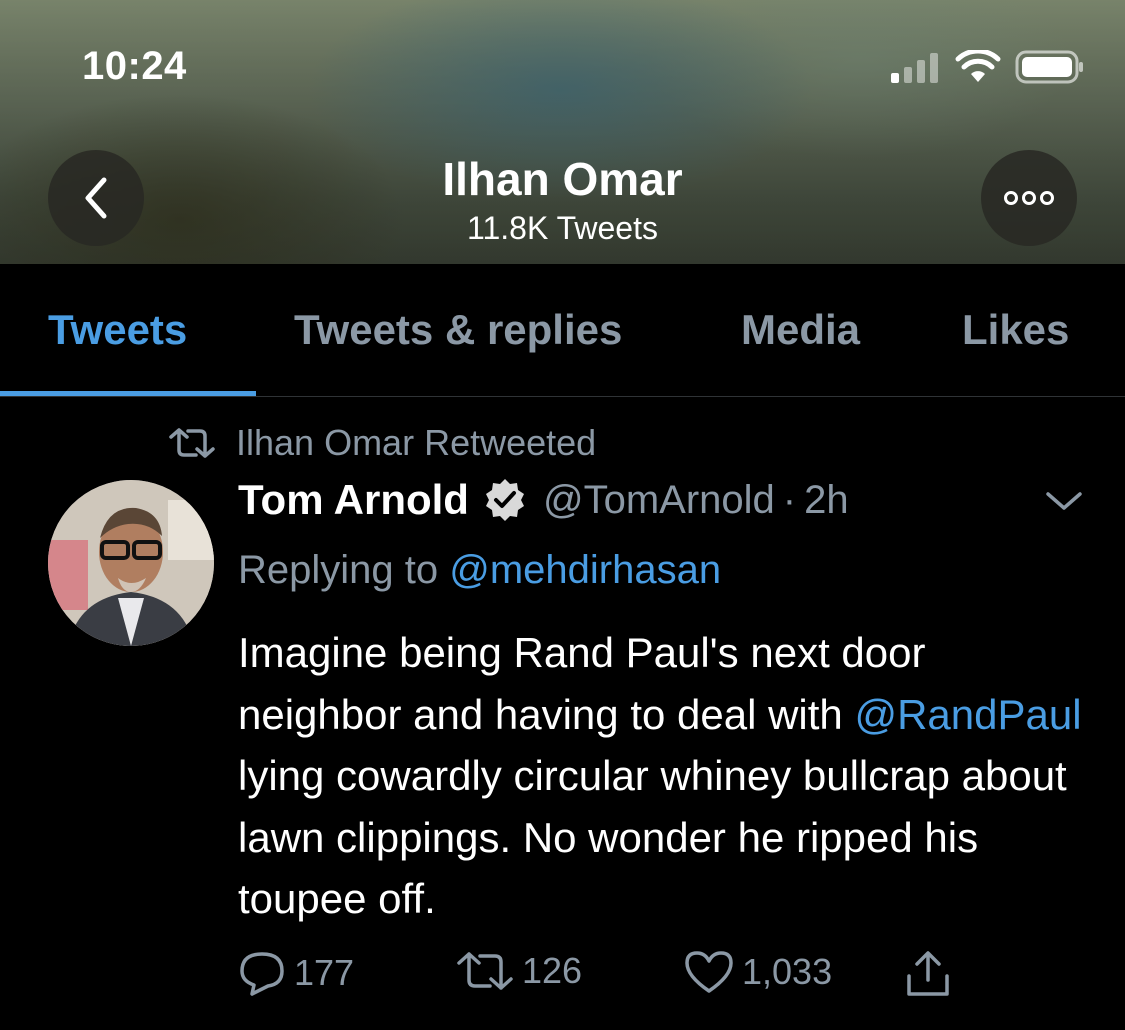 Image resolution: width=1125 pixels, height=1030 pixels. What do you see at coordinates (914, 68) in the screenshot?
I see `cellular-signal-icon` at bounding box center [914, 68].